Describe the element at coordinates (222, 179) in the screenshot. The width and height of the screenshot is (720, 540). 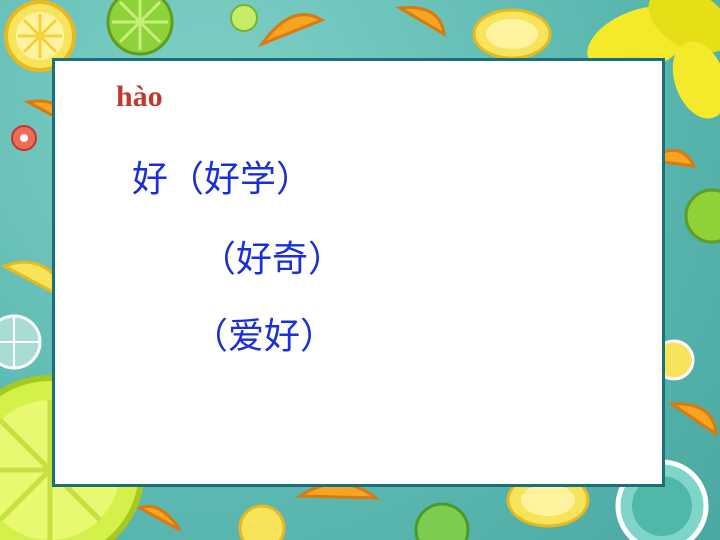
I see `word-line-1: 好（好学）` at that location.